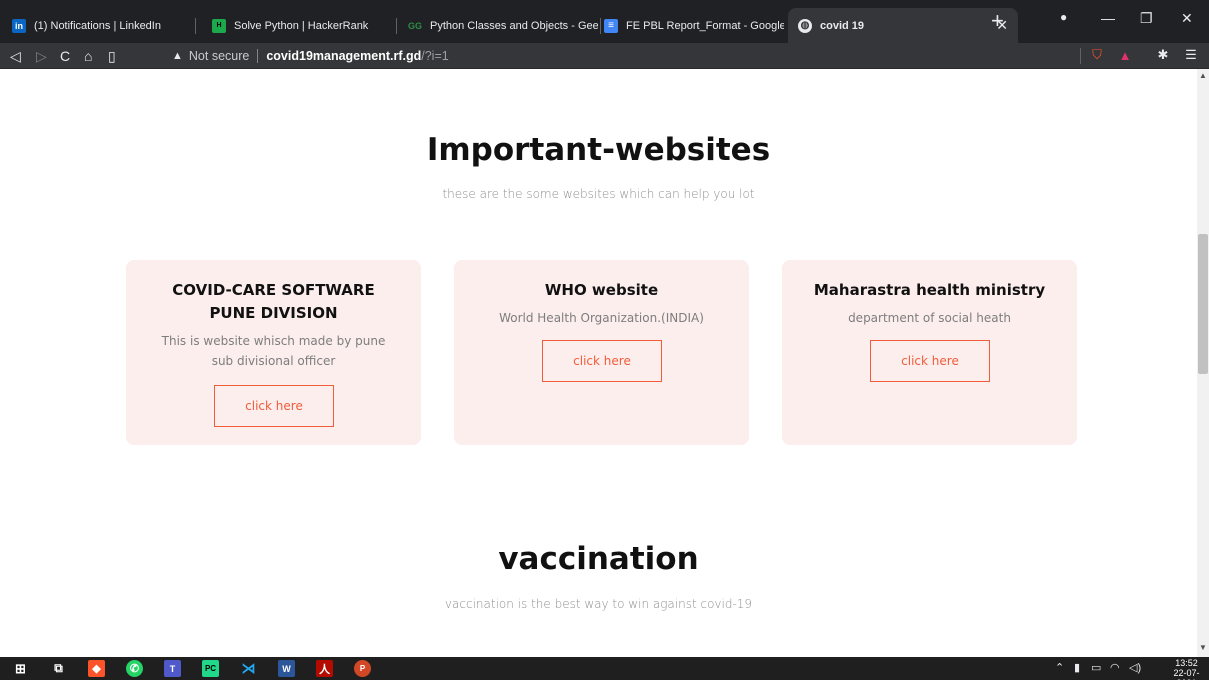 The height and width of the screenshot is (688, 1209). Describe the element at coordinates (415, 25) in the screenshot. I see `geeksforgeeks-icon: GG` at that location.